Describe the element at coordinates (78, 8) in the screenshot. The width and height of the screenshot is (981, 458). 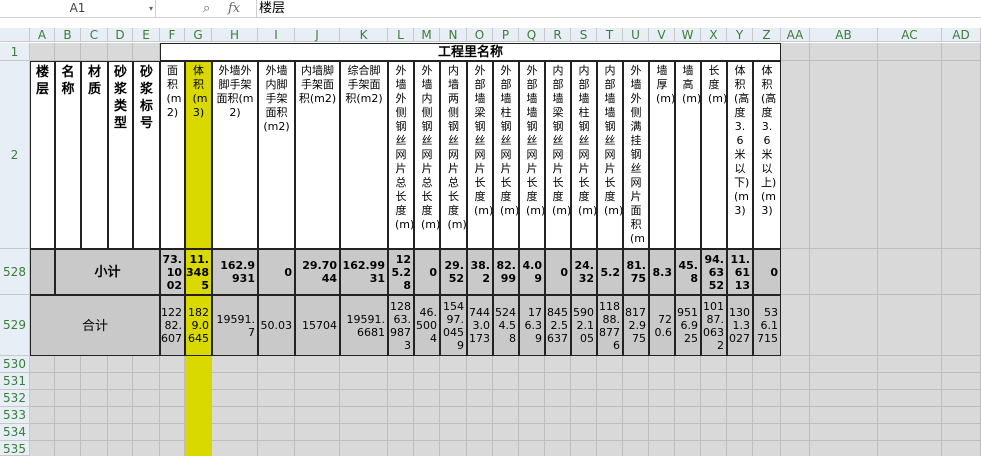
I see `name-box: A1` at that location.